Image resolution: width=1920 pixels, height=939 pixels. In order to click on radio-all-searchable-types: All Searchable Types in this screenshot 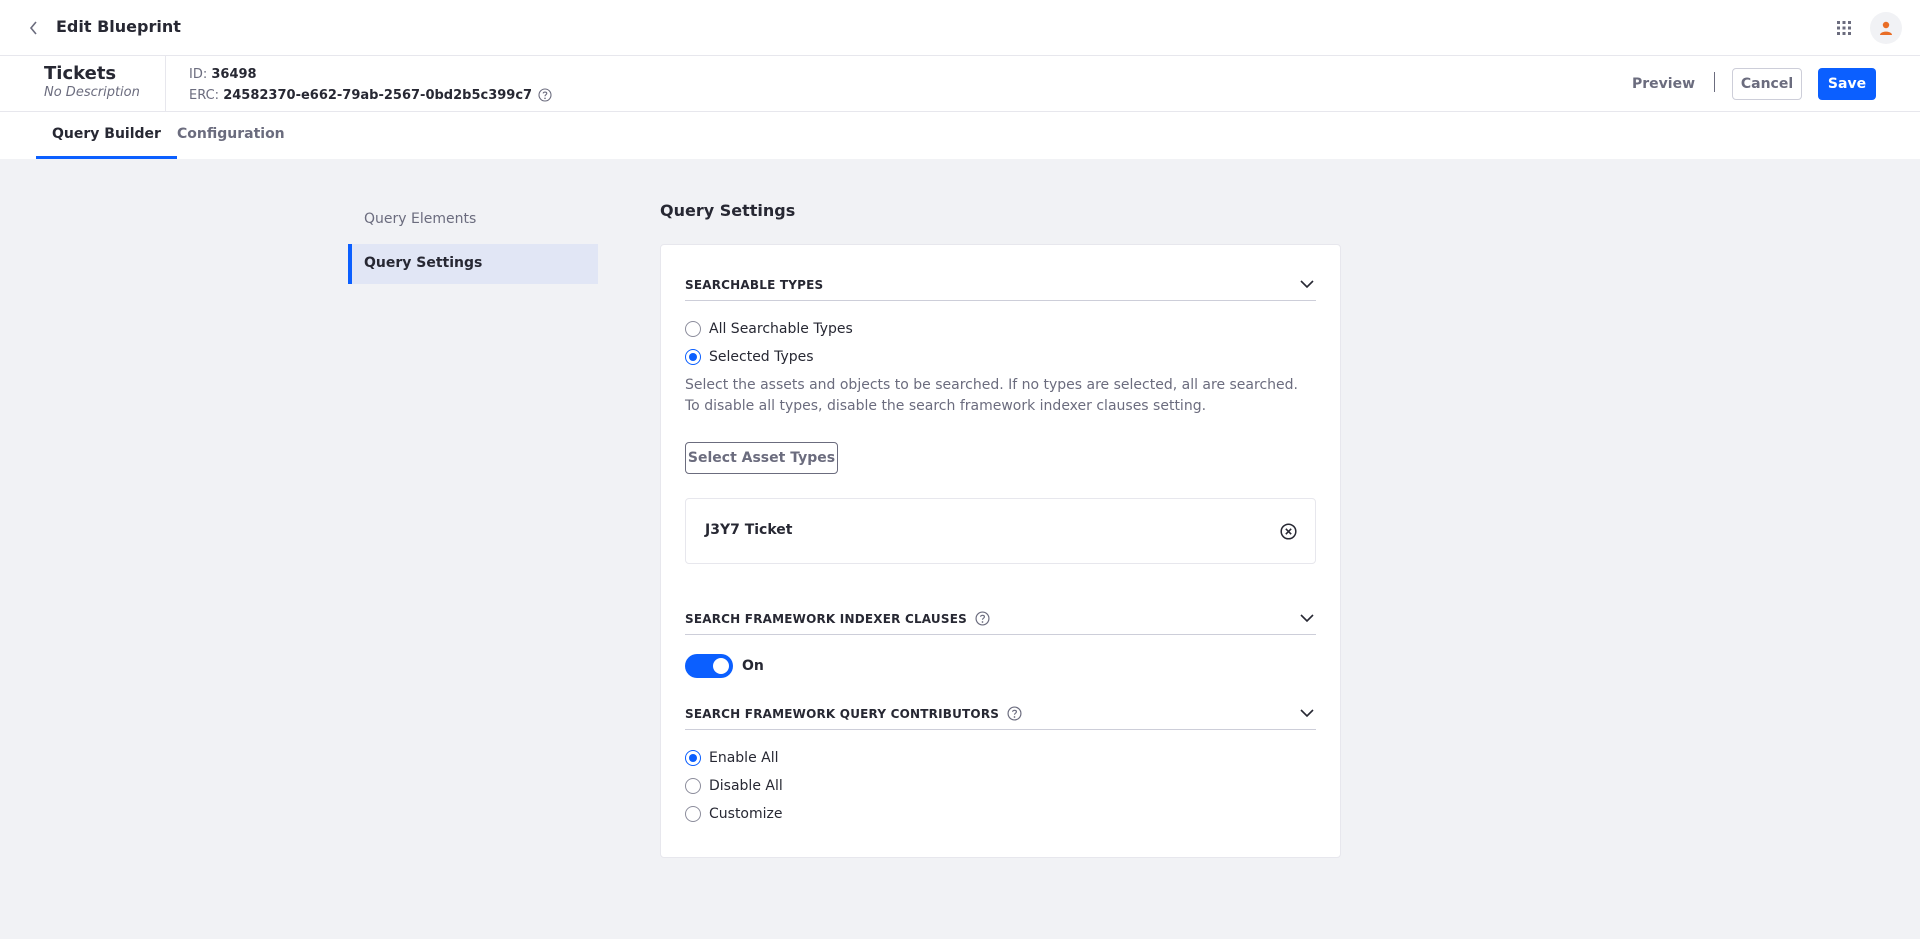, I will do `click(769, 329)`.